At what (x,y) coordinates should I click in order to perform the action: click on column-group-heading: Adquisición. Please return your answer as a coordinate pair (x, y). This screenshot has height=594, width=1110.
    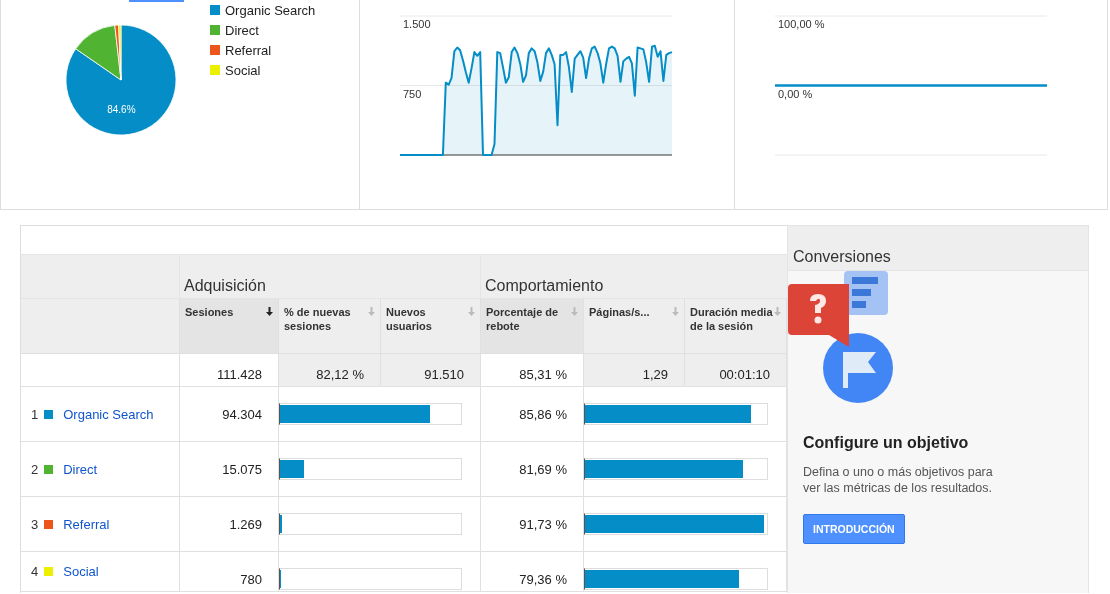
    Looking at the image, I should click on (330, 277).